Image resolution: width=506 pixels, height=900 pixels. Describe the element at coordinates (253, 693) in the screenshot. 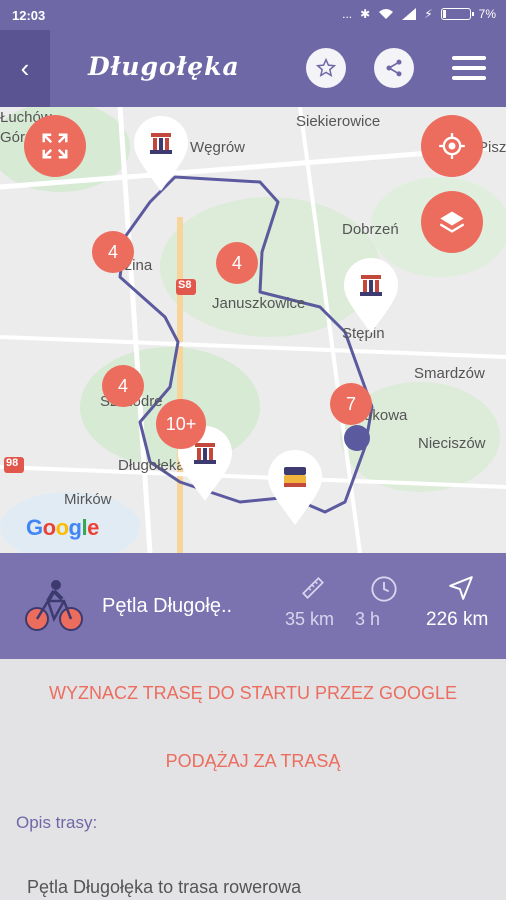

I see `navigate-google-link: WYZNACZ TRASĘ DO STARTU PRZEZ GOOGLE` at that location.